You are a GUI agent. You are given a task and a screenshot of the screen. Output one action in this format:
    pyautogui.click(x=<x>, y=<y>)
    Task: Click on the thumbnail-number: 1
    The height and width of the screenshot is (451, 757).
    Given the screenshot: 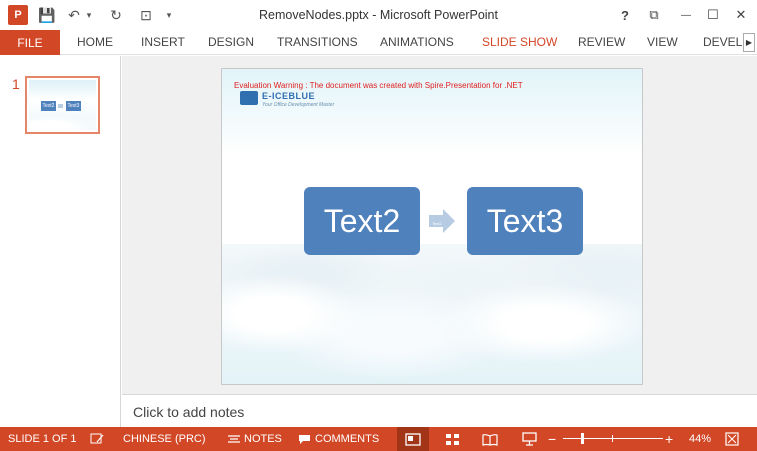 What is the action you would take?
    pyautogui.click(x=16, y=84)
    